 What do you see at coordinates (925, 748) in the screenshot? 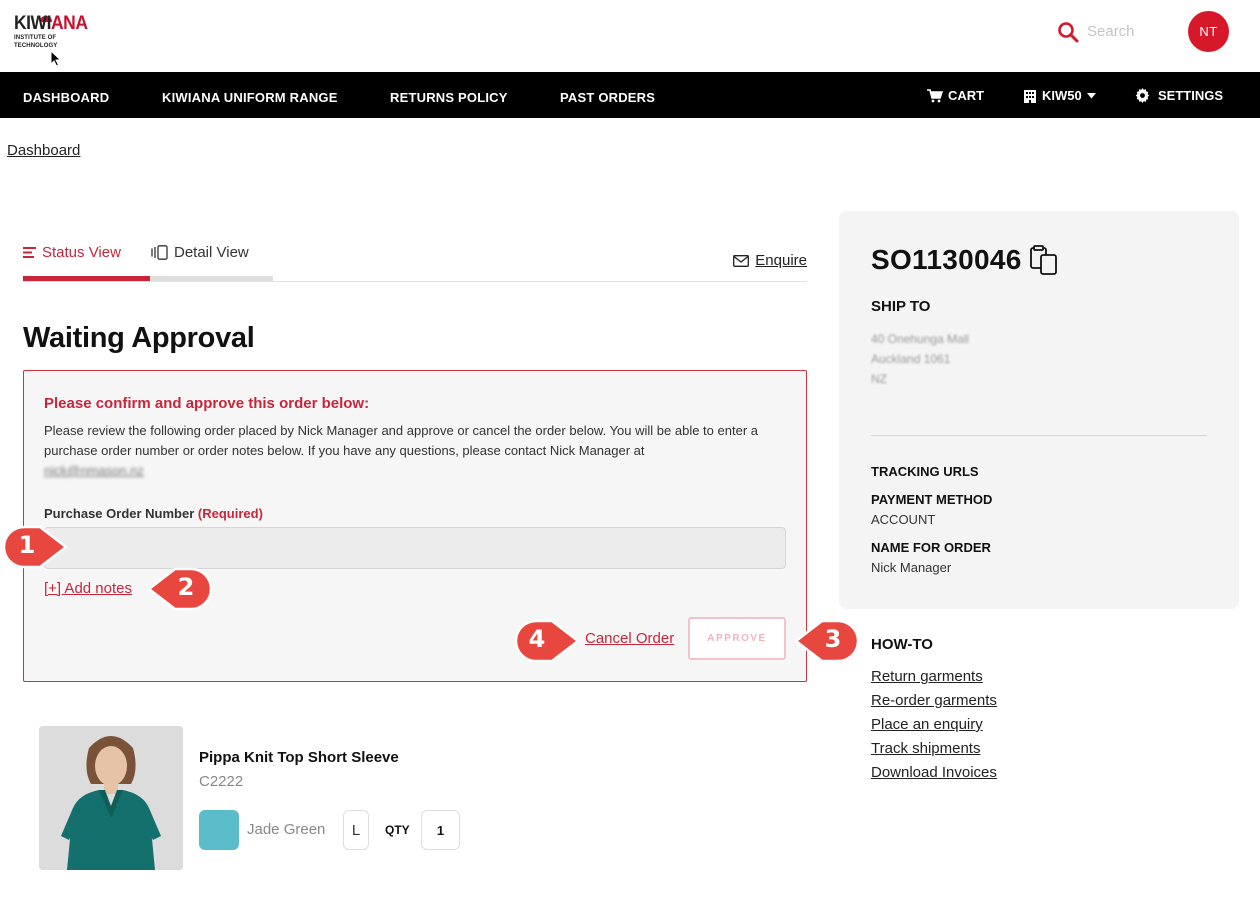
I see `howto-track-shipments: Track shipments` at bounding box center [925, 748].